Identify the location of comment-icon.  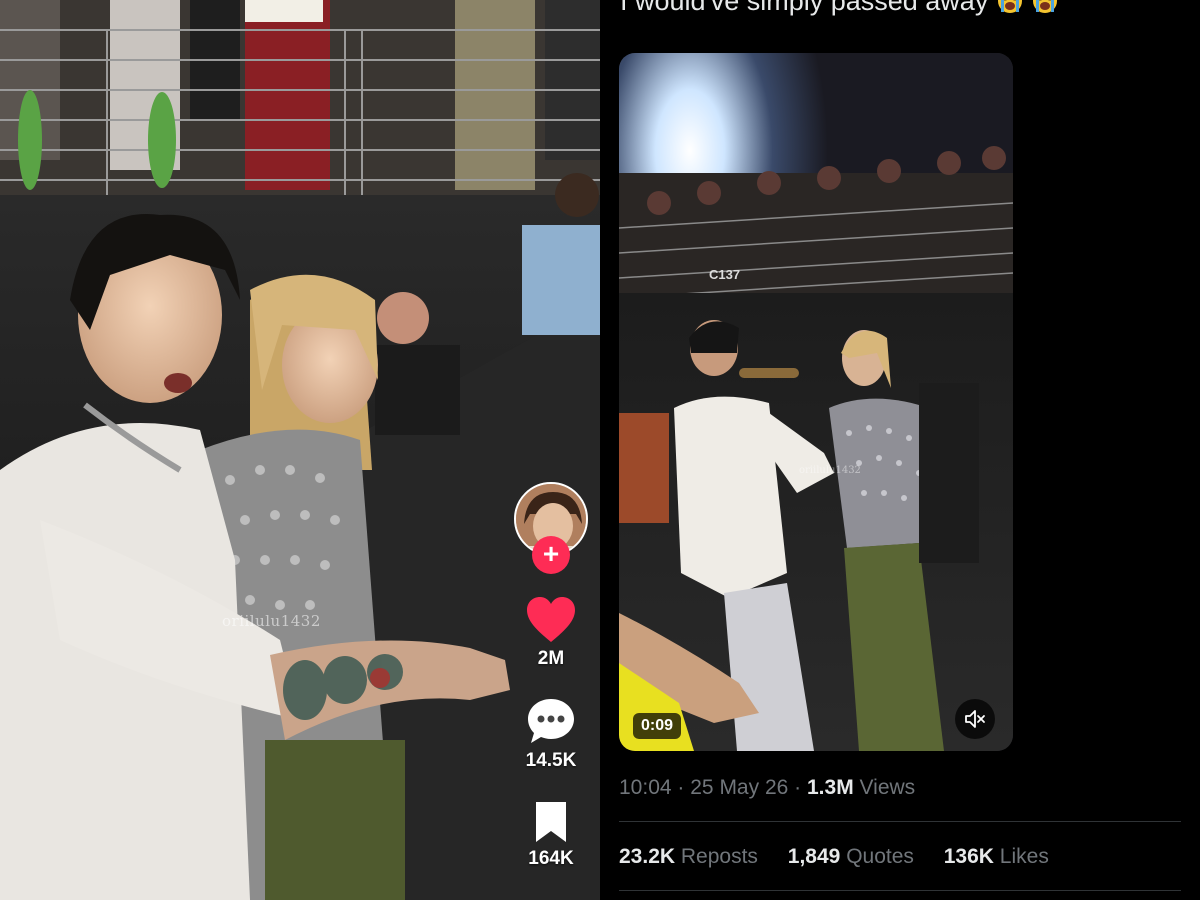
(551, 721).